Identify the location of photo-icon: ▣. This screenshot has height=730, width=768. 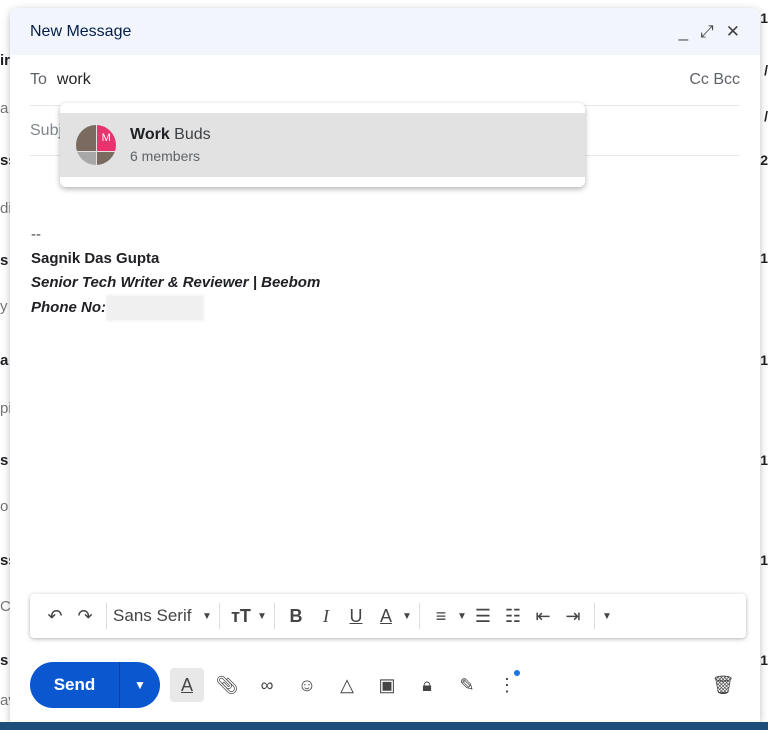
(387, 685).